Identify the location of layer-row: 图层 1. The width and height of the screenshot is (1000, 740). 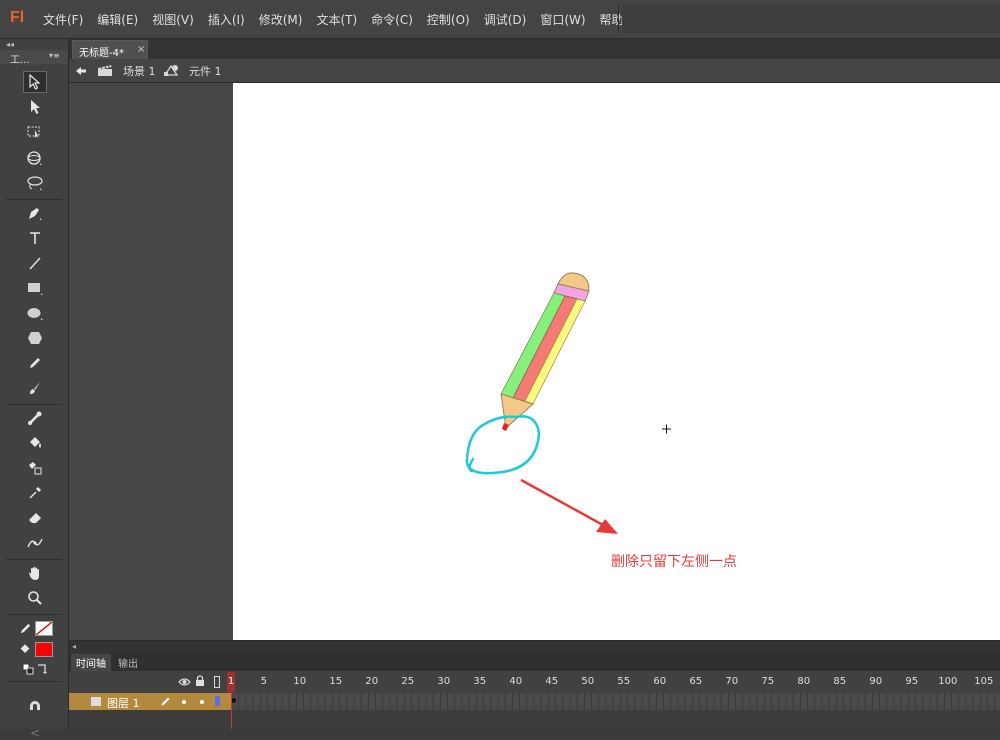
(150, 701).